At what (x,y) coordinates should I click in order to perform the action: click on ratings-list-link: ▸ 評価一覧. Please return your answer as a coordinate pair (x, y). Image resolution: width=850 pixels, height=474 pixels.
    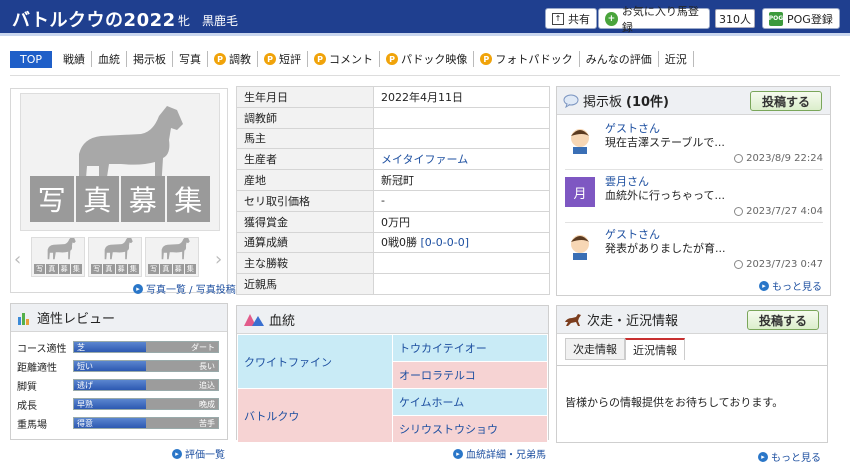
    Looking at the image, I should click on (198, 453).